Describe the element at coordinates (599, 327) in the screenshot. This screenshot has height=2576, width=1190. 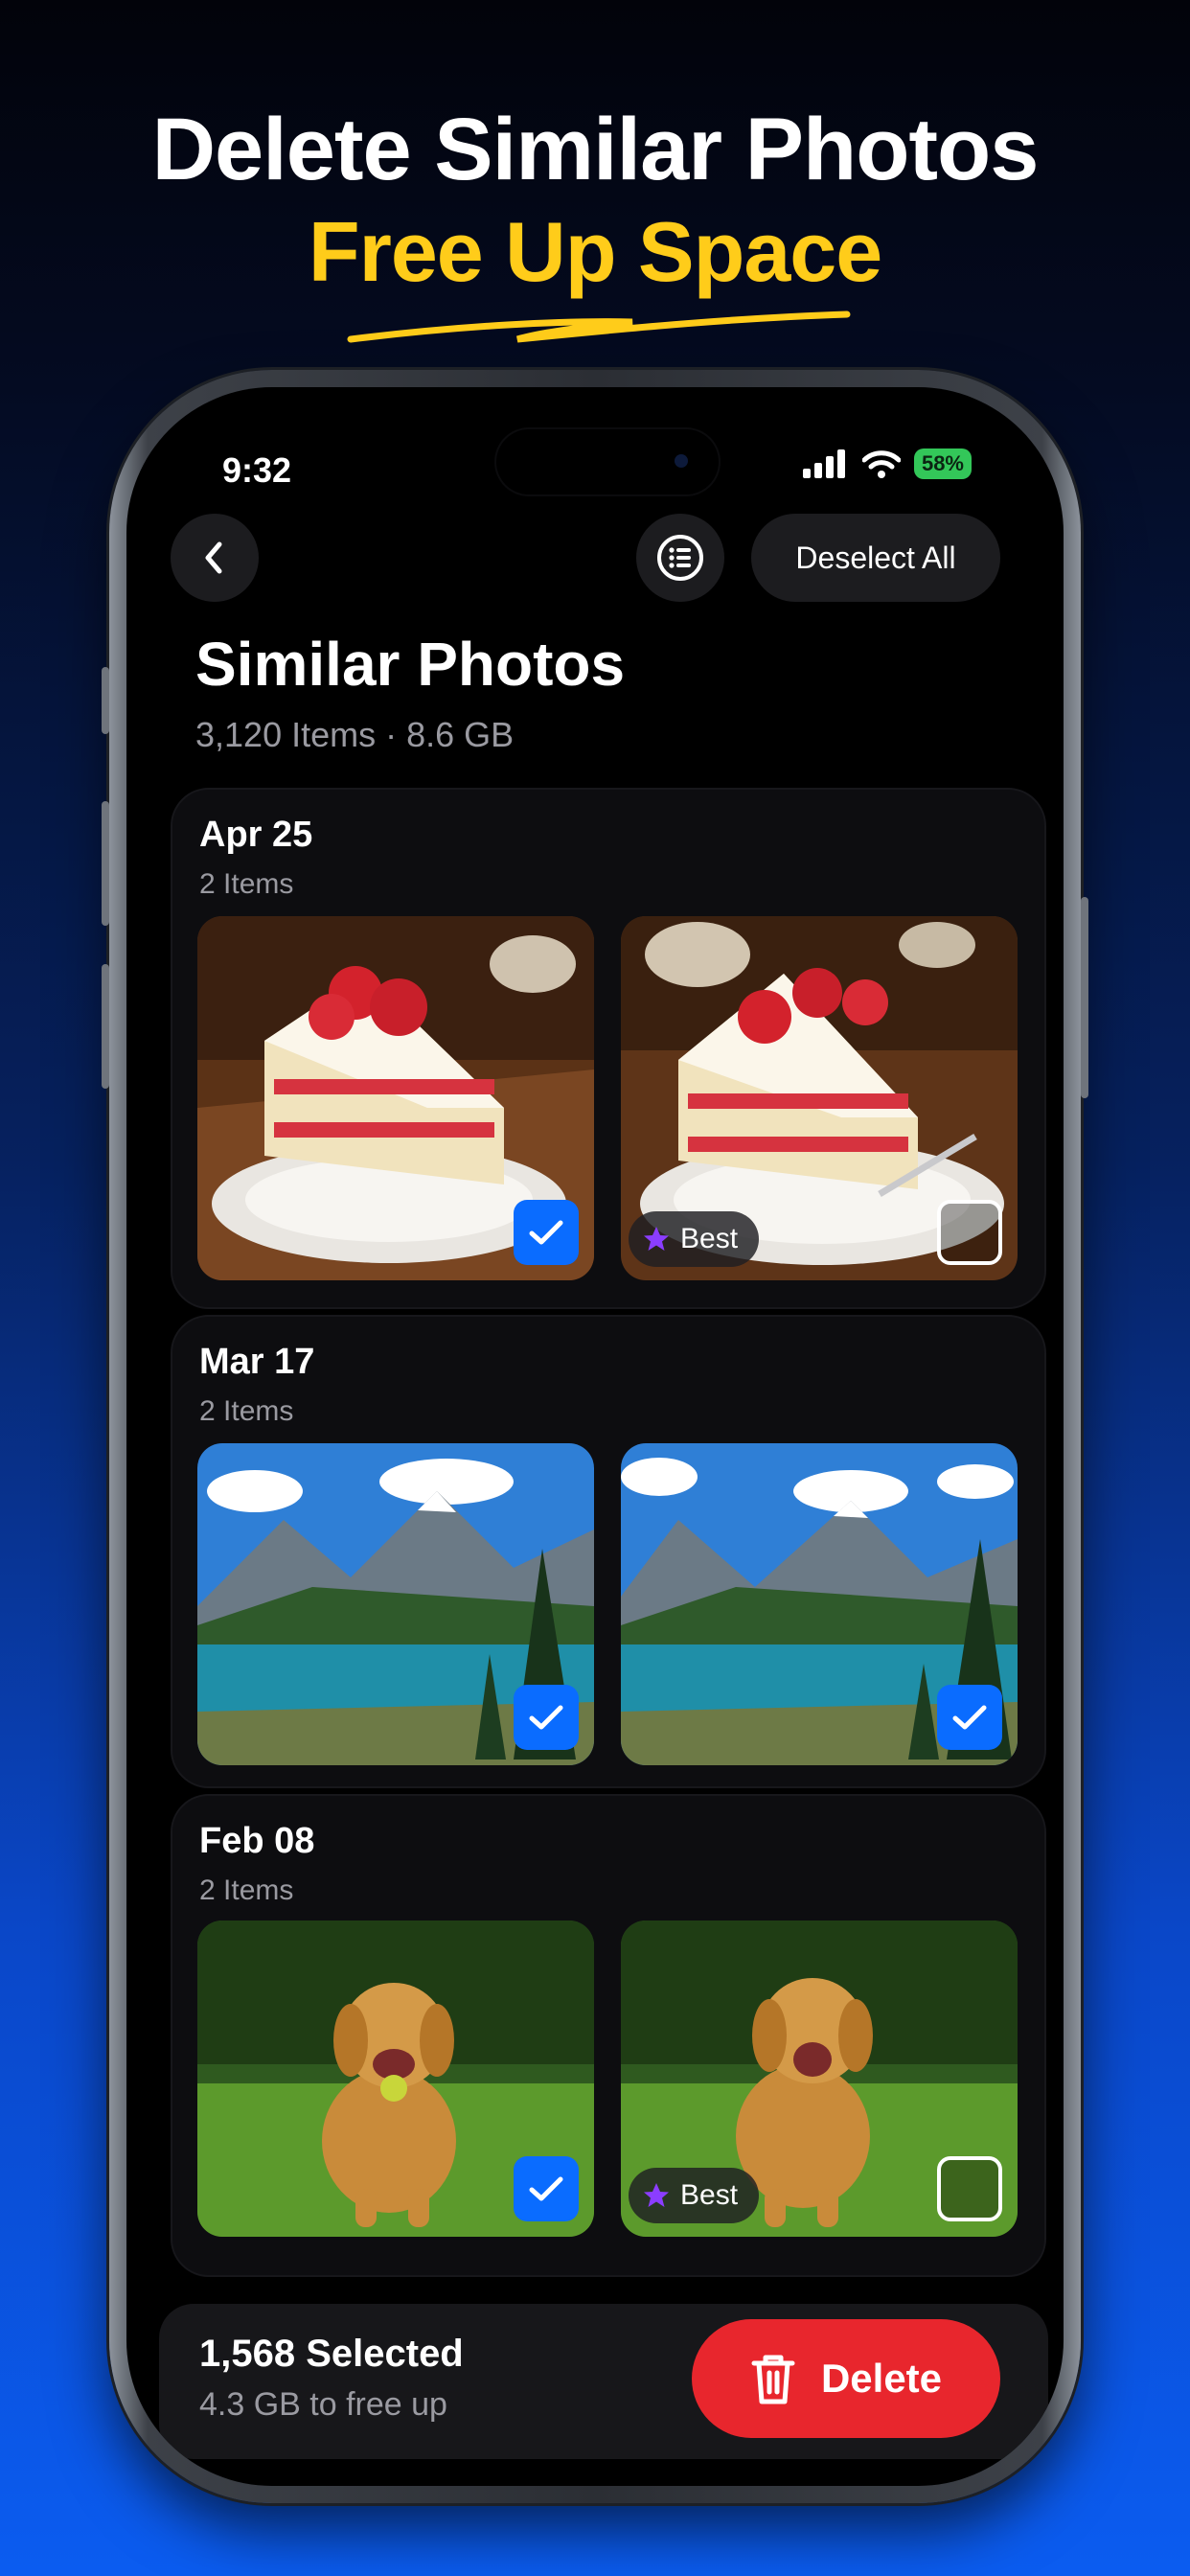
I see `swoosh-underline` at that location.